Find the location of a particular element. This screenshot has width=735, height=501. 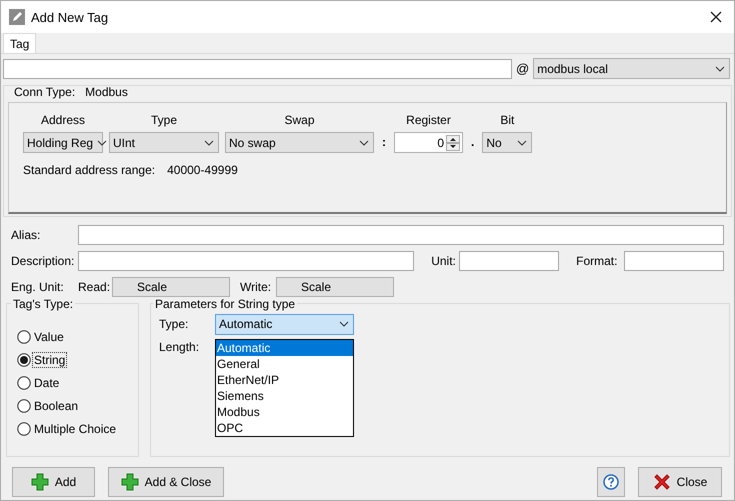

read-scale-button: Scale is located at coordinates (171, 287).